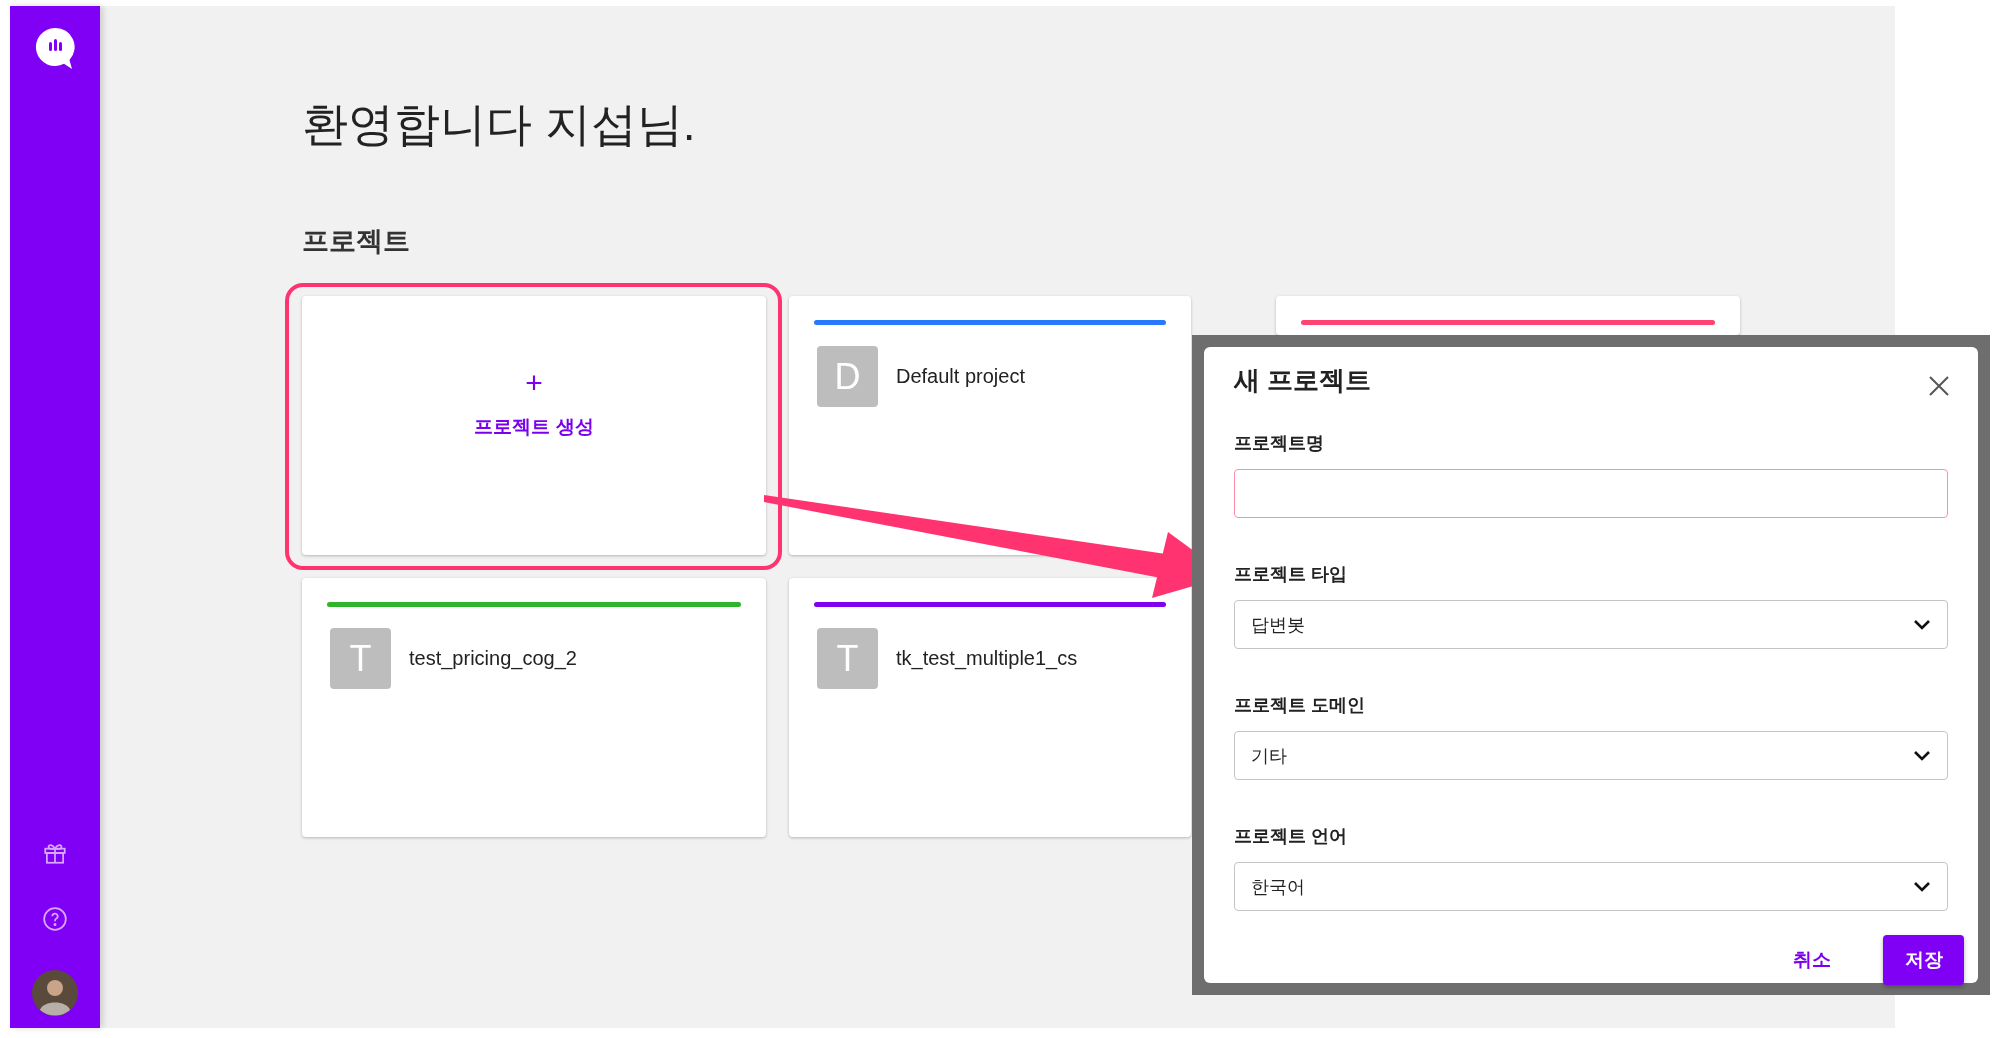 This screenshot has width=2000, height=1038. What do you see at coordinates (1269, 756) in the screenshot?
I see `select-value: 기타` at bounding box center [1269, 756].